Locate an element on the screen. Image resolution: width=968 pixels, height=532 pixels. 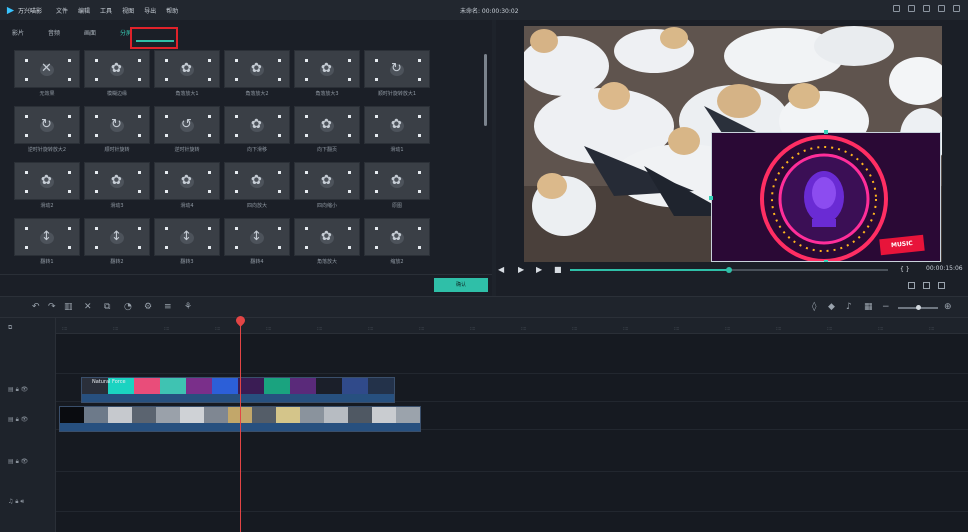
delete-icon: ▥ is located at coordinates (68, 307).